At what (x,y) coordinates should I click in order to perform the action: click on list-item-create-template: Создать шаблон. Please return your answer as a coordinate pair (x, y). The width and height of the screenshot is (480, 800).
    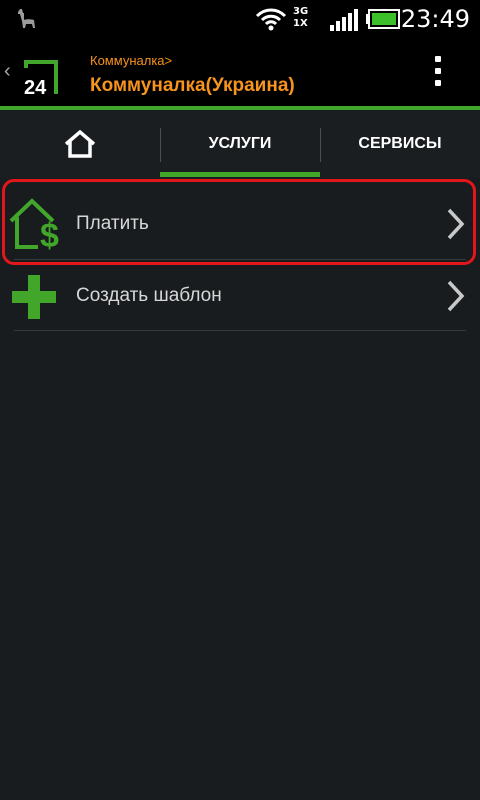
    Looking at the image, I should click on (240, 296).